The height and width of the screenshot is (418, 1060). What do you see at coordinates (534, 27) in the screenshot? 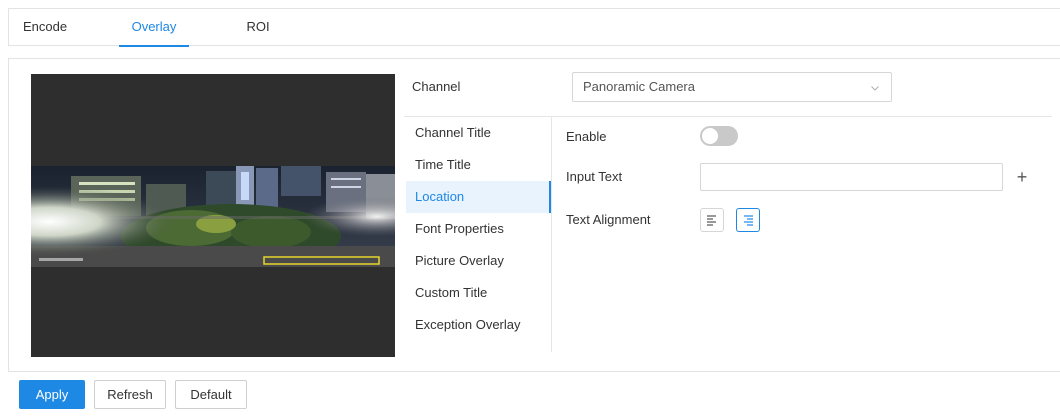
I see `tab-bar: Encode Overlay ROI` at bounding box center [534, 27].